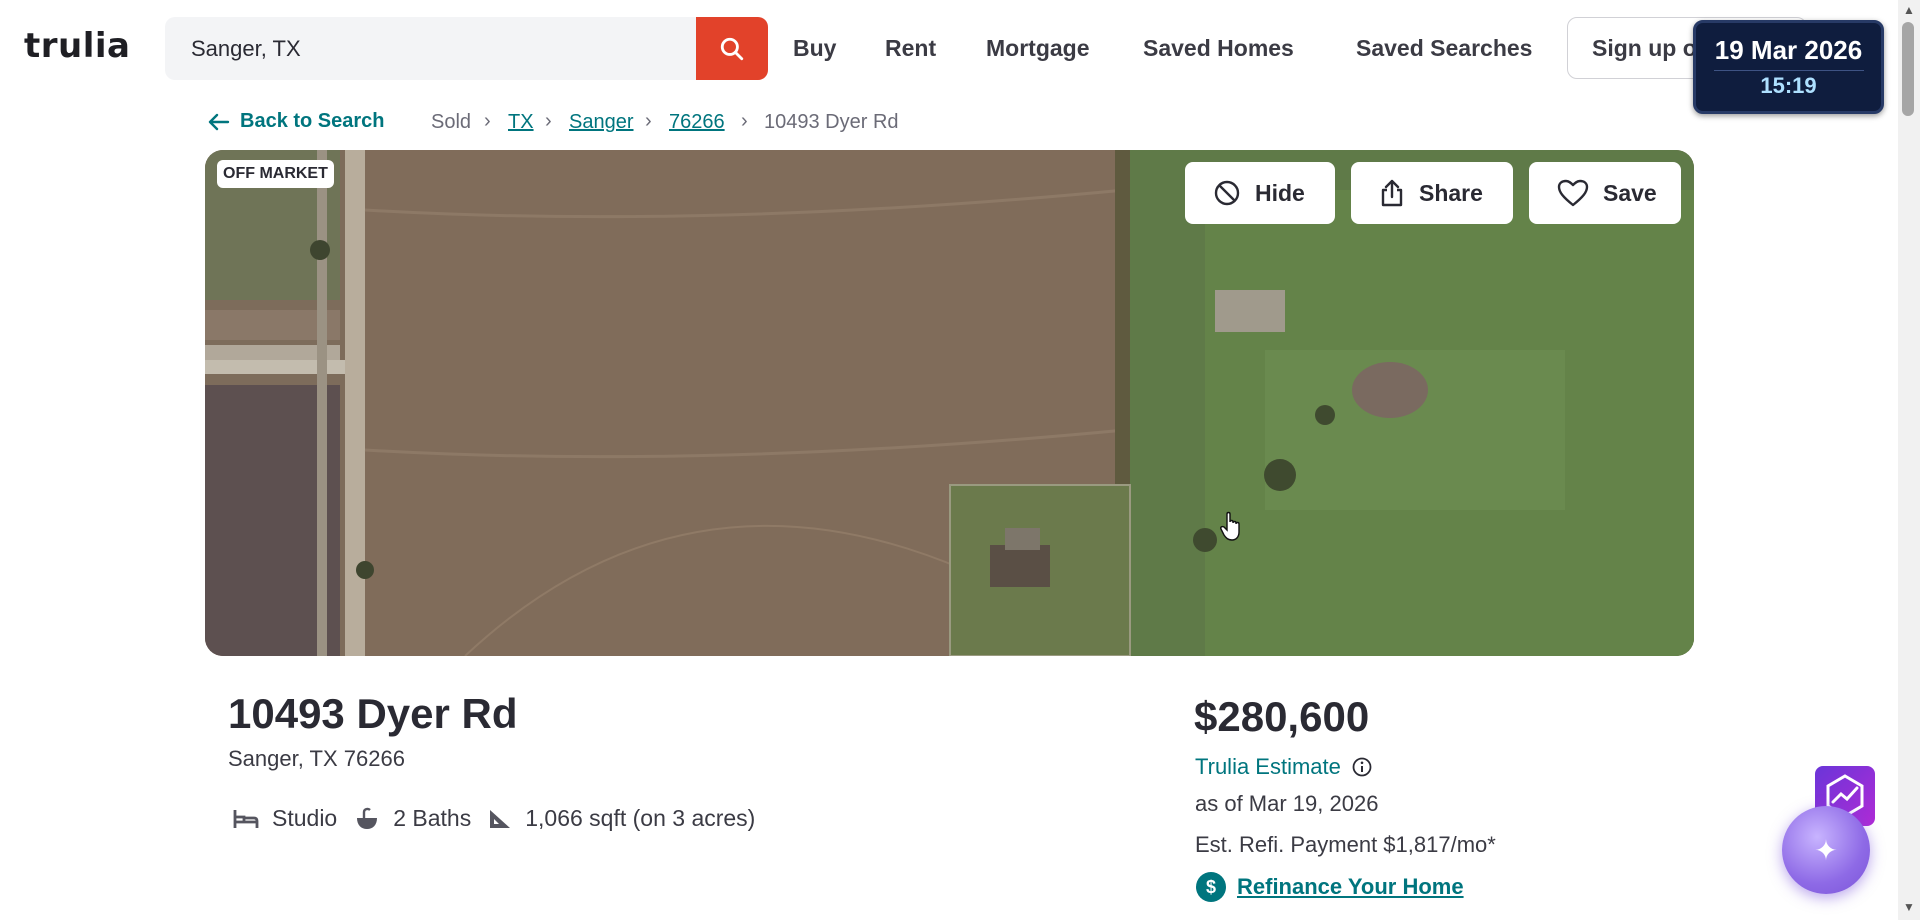  Describe the element at coordinates (1392, 193) in the screenshot. I see `share-icon` at that location.